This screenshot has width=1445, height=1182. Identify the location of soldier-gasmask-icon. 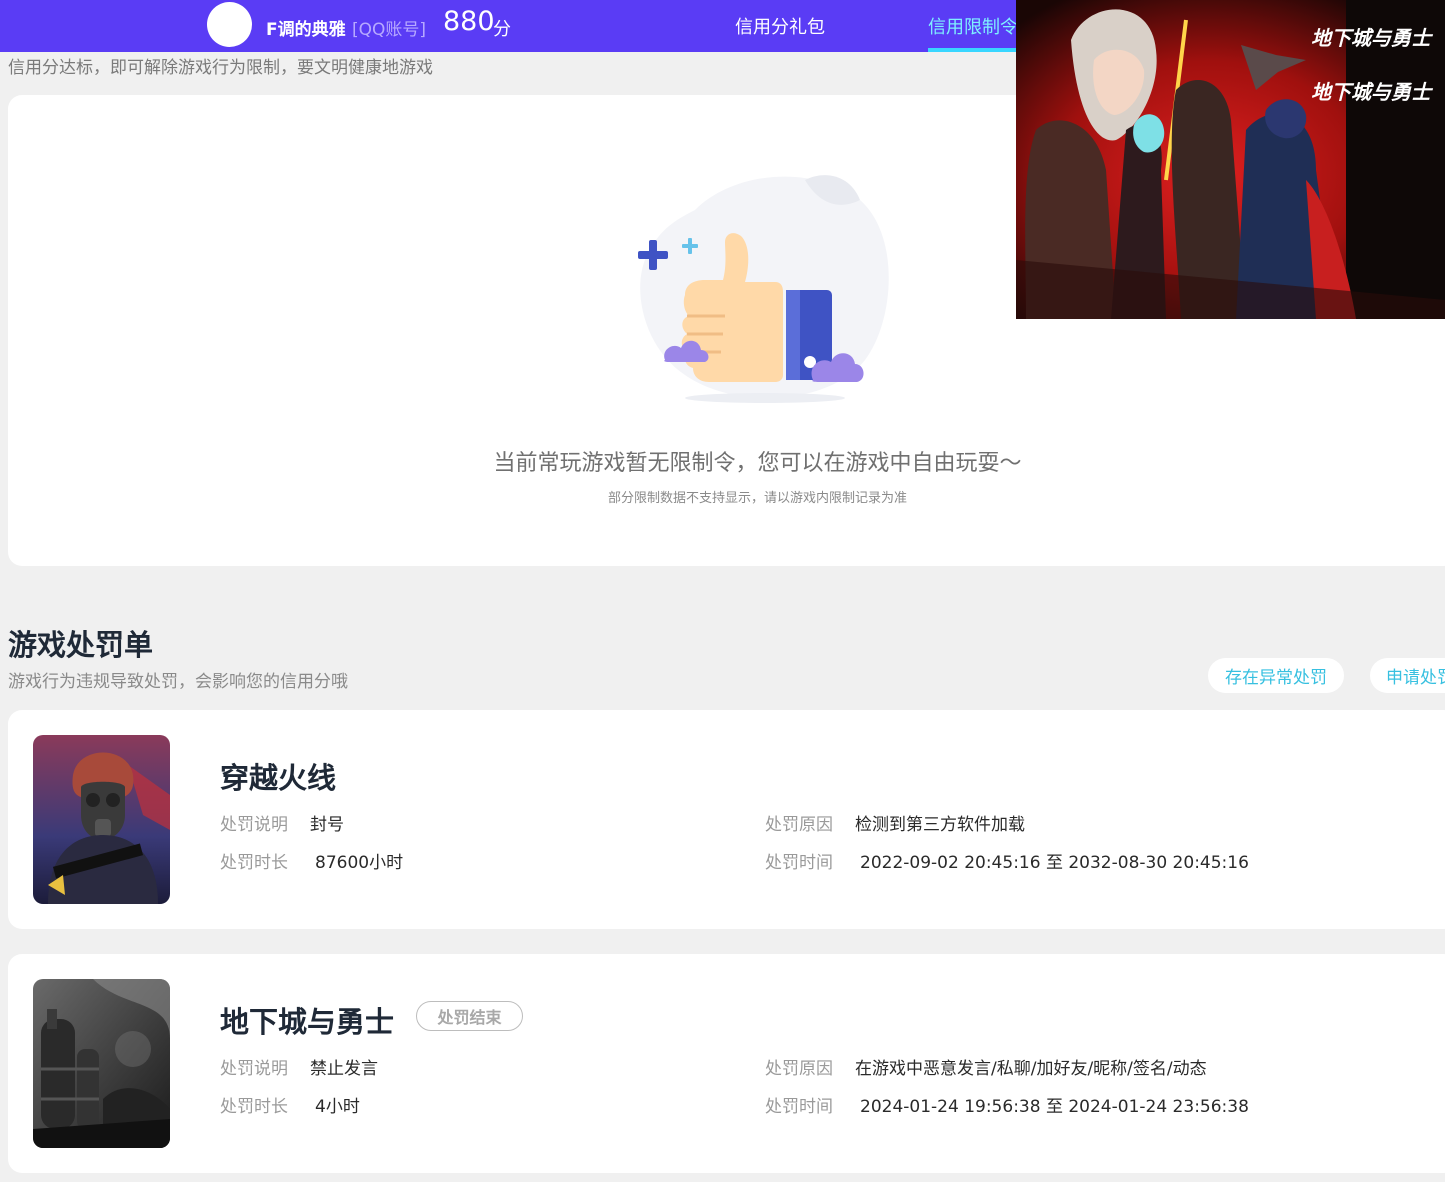
(101, 819).